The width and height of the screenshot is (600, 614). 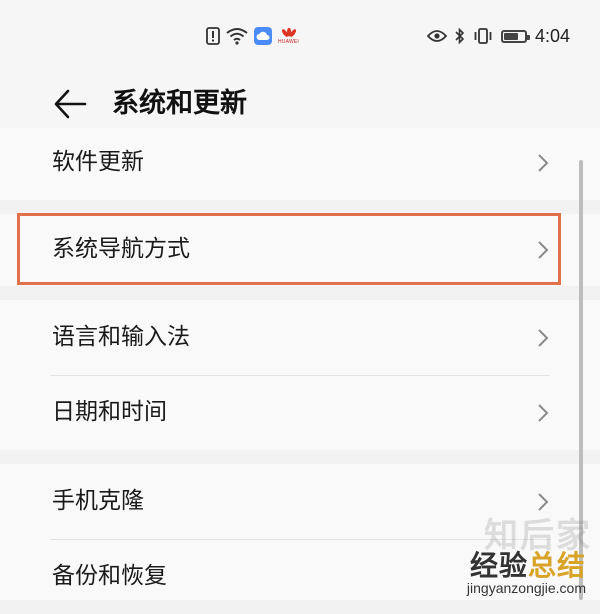 What do you see at coordinates (483, 36) in the screenshot?
I see `vibrate-icon` at bounding box center [483, 36].